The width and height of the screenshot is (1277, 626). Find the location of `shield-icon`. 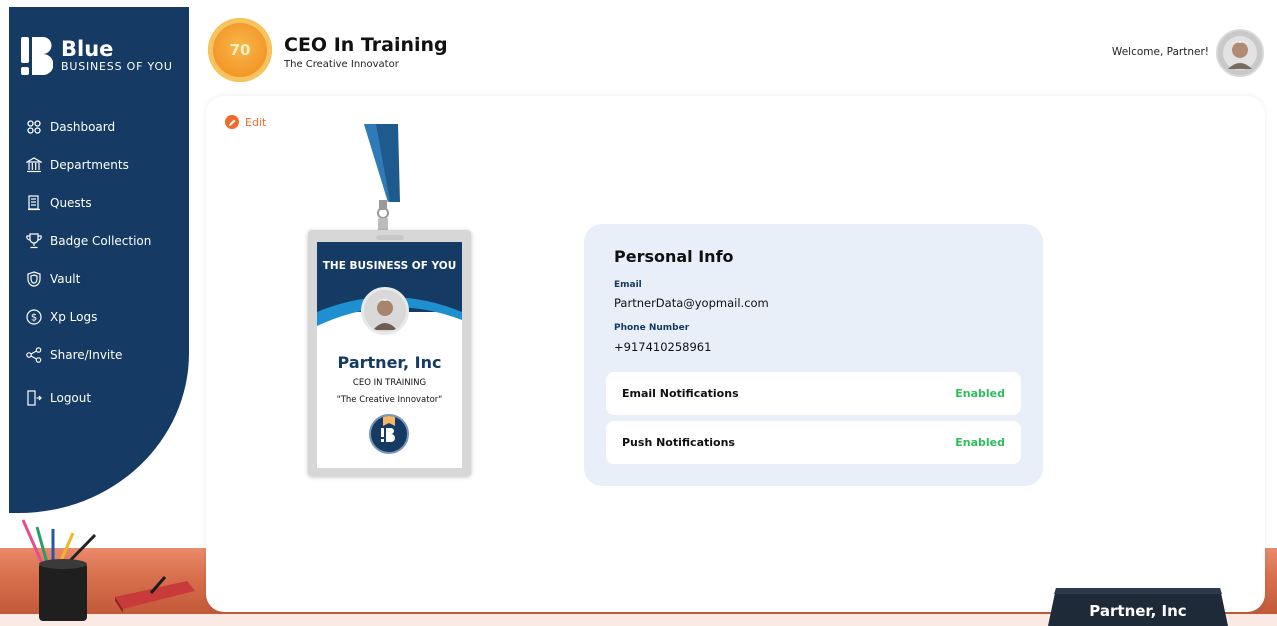

shield-icon is located at coordinates (34, 279).